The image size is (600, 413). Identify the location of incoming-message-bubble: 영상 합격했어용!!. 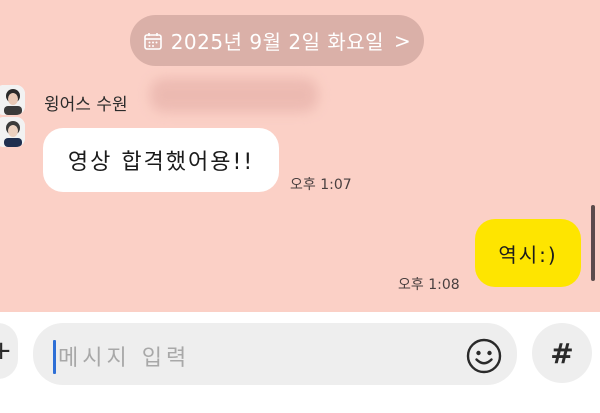
(161, 160).